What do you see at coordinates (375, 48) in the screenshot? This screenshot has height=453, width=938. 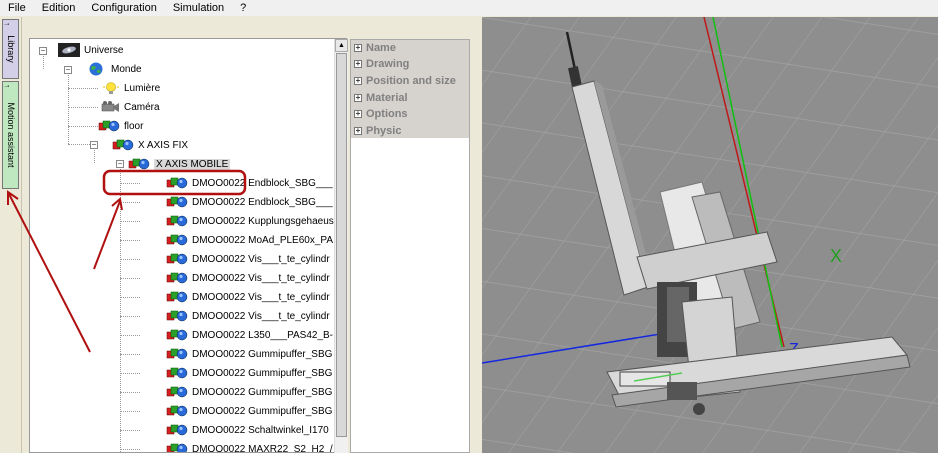 I see `prop-name: + Name` at bounding box center [375, 48].